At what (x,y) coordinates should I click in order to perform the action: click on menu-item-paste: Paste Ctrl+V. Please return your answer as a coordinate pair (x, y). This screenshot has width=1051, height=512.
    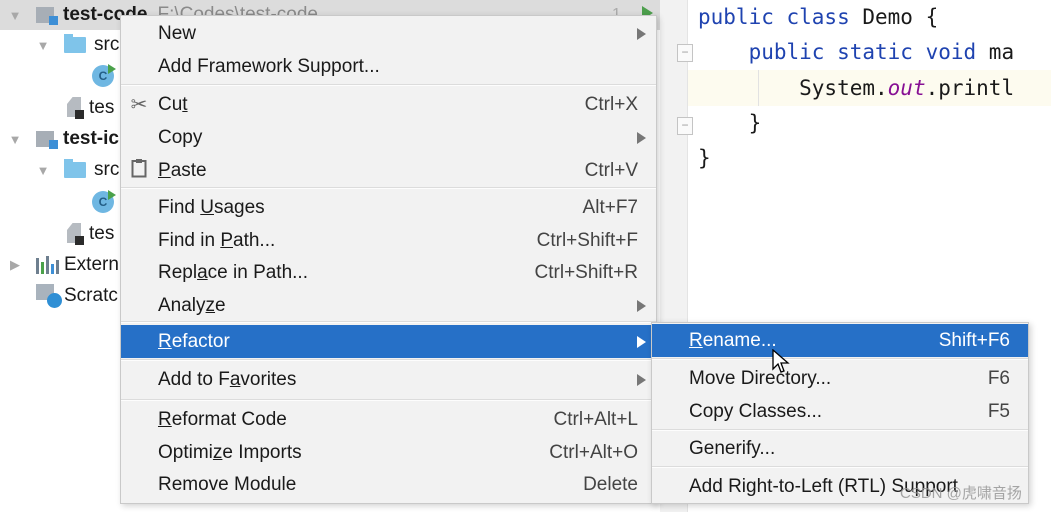
    Looking at the image, I should click on (388, 170).